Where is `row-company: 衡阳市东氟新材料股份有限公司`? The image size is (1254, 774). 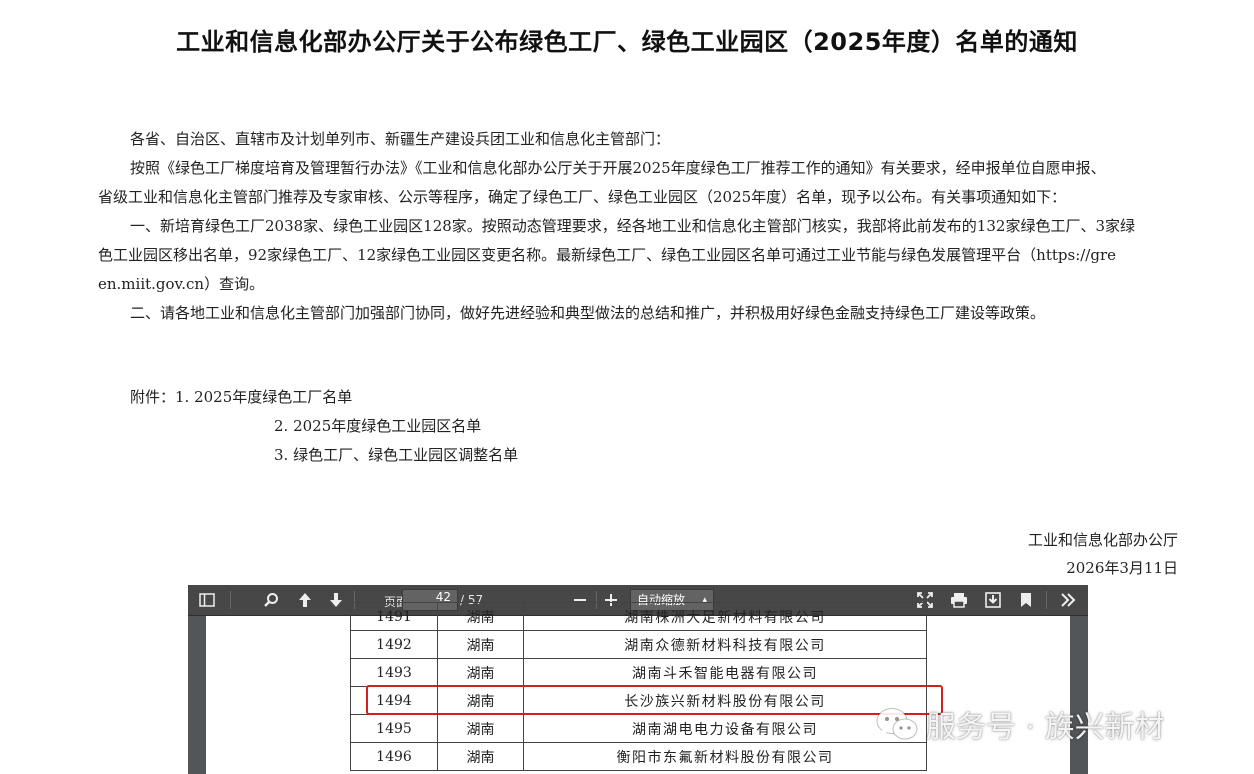
row-company: 衡阳市东氟新材料股份有限公司 is located at coordinates (725, 756).